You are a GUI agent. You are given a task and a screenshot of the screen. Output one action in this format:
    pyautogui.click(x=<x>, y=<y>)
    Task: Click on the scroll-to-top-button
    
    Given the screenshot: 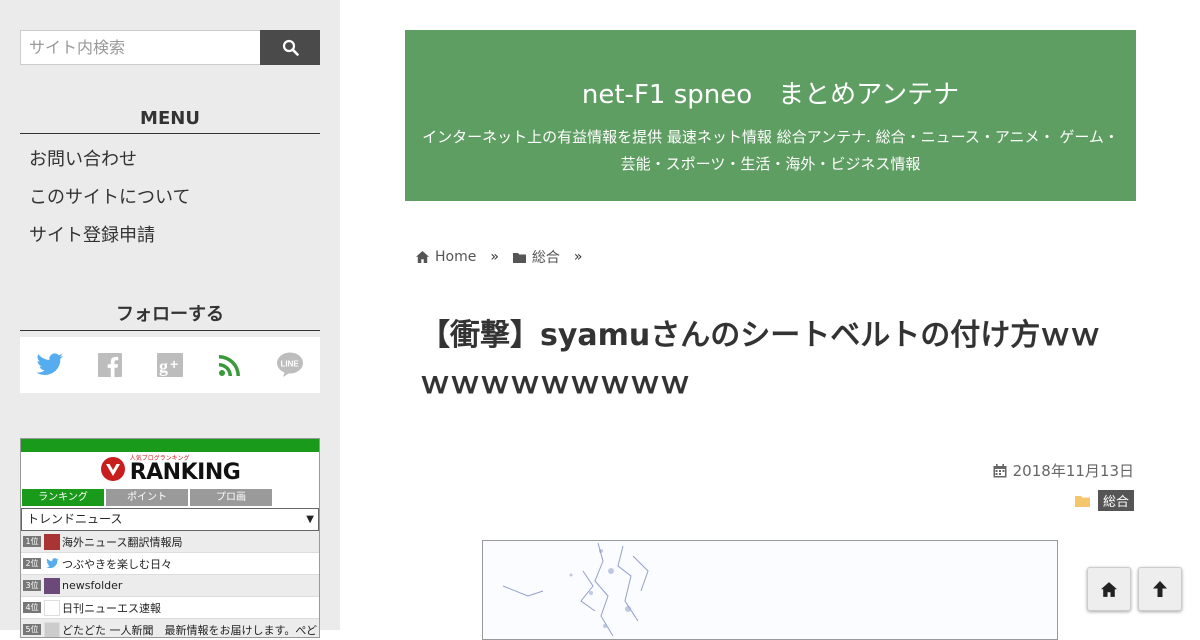 What is the action you would take?
    pyautogui.click(x=1160, y=589)
    